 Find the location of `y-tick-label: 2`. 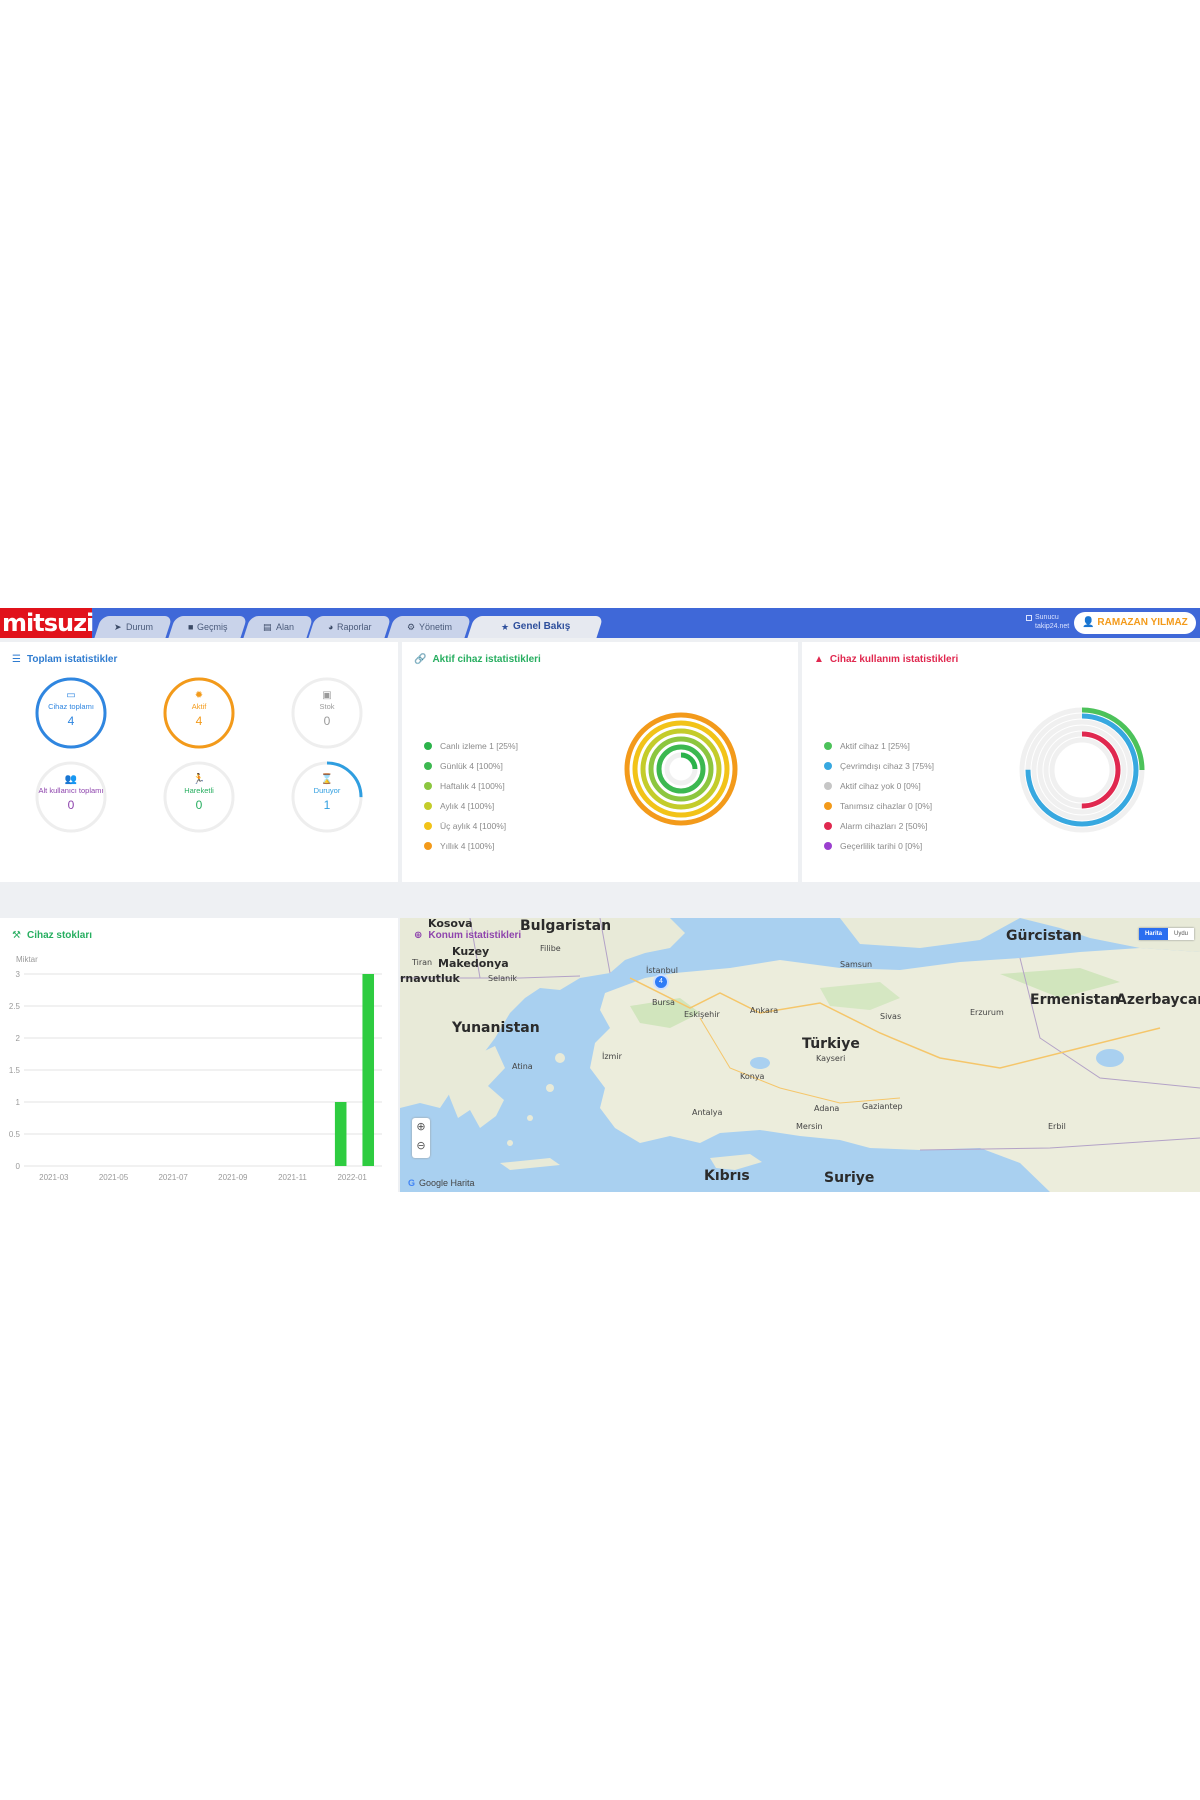

y-tick-label: 2 is located at coordinates (18, 1038).